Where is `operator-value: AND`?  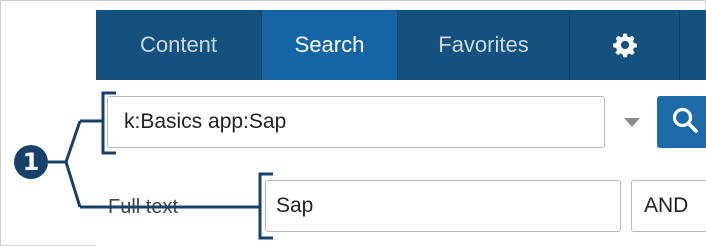
operator-value: AND is located at coordinates (666, 205).